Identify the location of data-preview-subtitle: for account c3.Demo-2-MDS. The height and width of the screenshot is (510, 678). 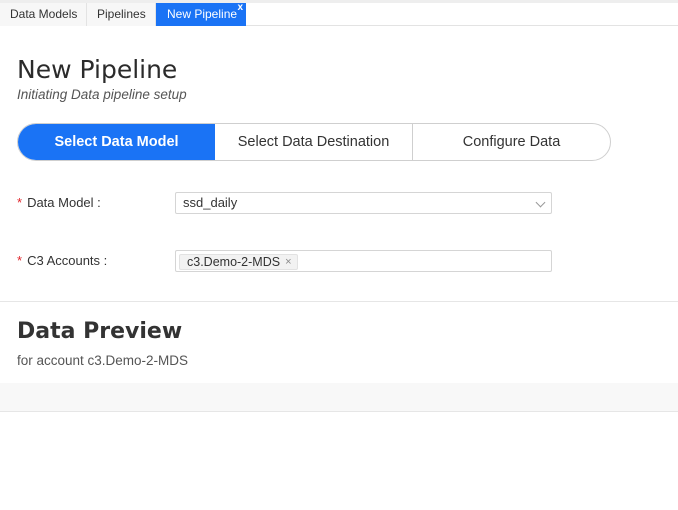
(103, 360).